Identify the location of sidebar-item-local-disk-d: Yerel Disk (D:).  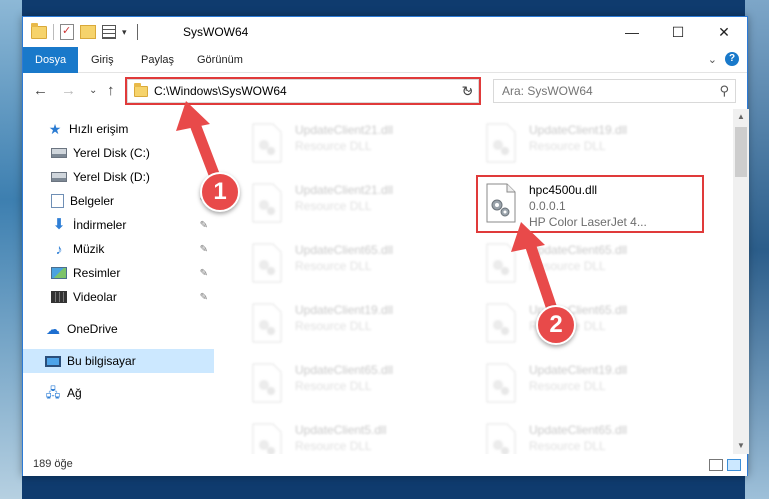
(118, 177).